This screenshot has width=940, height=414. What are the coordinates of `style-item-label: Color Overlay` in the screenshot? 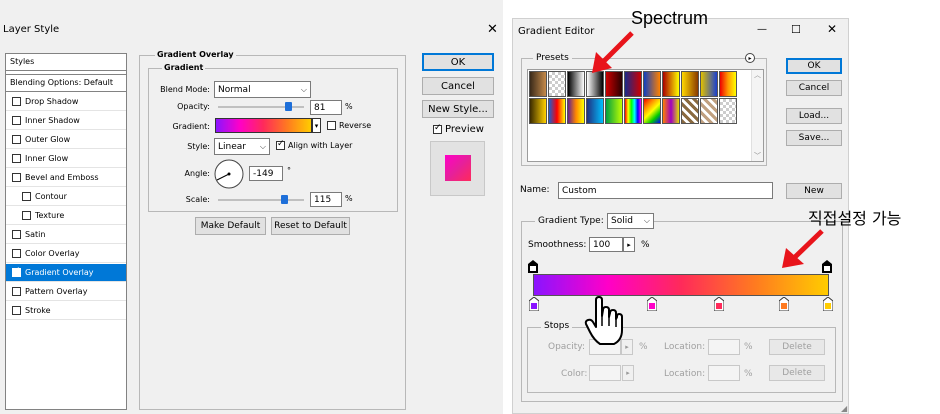 It's located at (52, 253).